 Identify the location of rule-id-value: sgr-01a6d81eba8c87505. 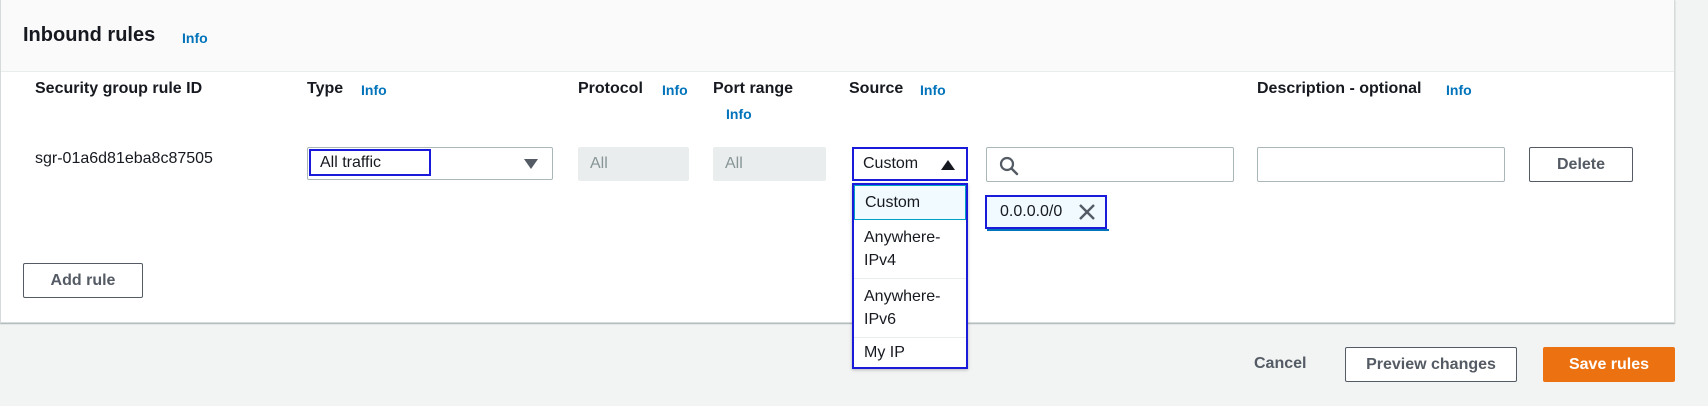
(124, 158).